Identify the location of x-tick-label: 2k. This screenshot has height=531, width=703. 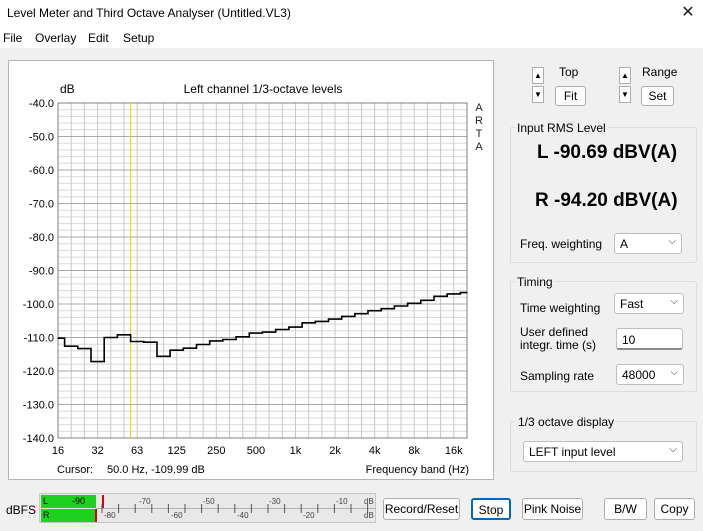
(335, 451).